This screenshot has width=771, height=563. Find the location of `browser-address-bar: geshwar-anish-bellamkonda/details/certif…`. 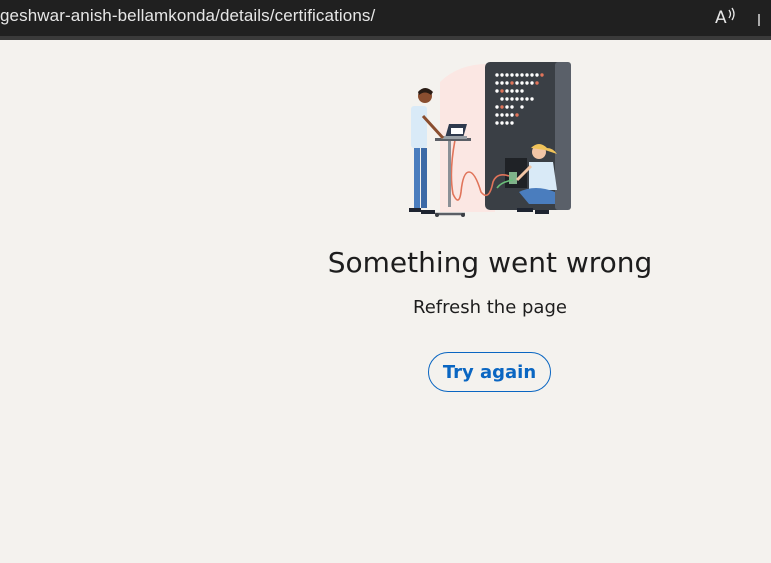

browser-address-bar: geshwar-anish-bellamkonda/details/certif… is located at coordinates (385, 18).